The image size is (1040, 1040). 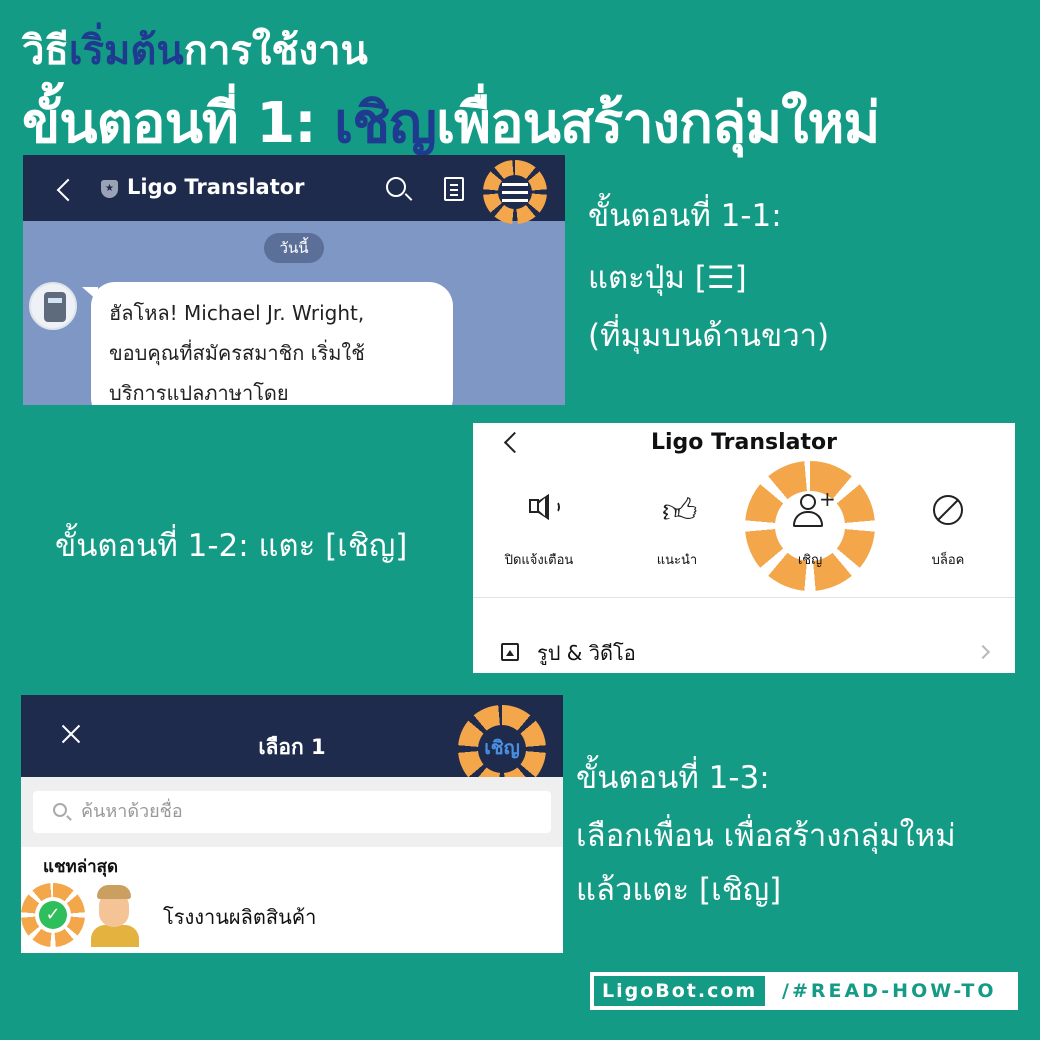 What do you see at coordinates (680, 511) in the screenshot?
I see `thumbs-up-icon: 👍︎` at bounding box center [680, 511].